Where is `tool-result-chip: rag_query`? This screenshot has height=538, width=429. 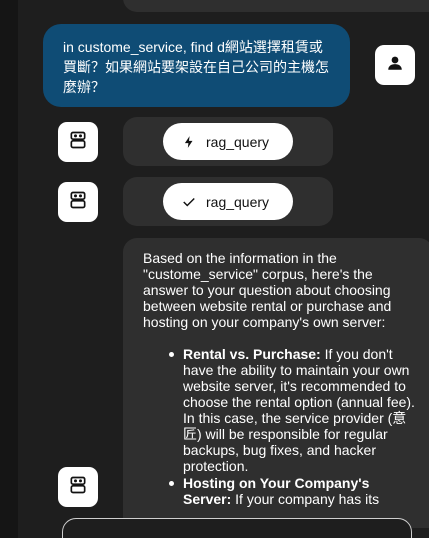 tool-result-chip: rag_query is located at coordinates (228, 201).